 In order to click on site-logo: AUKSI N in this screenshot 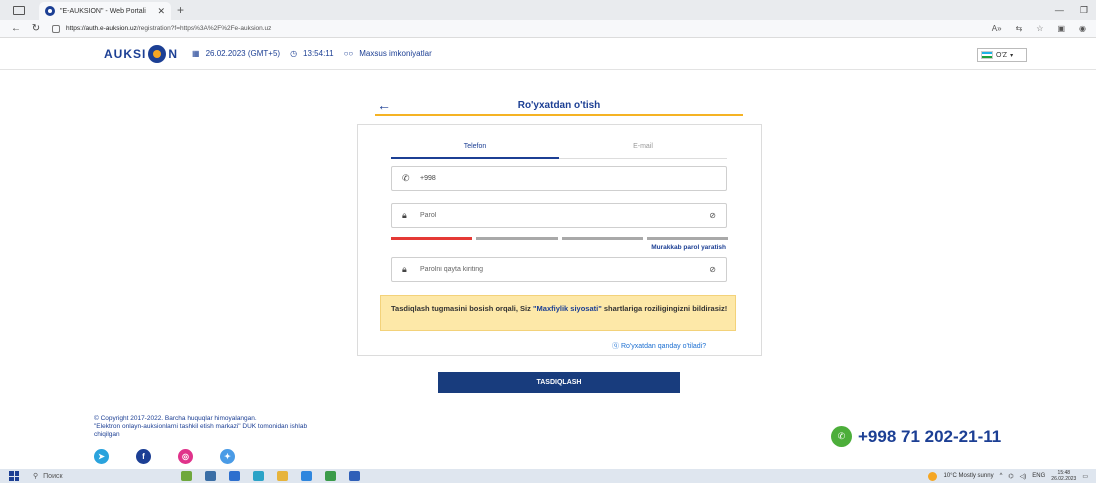, I will do `click(141, 53)`.